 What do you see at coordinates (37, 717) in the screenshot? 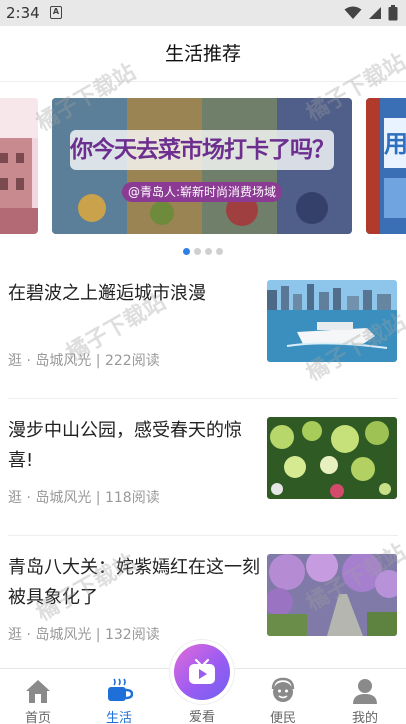
I see `nav-label-home: 首页` at bounding box center [37, 717].